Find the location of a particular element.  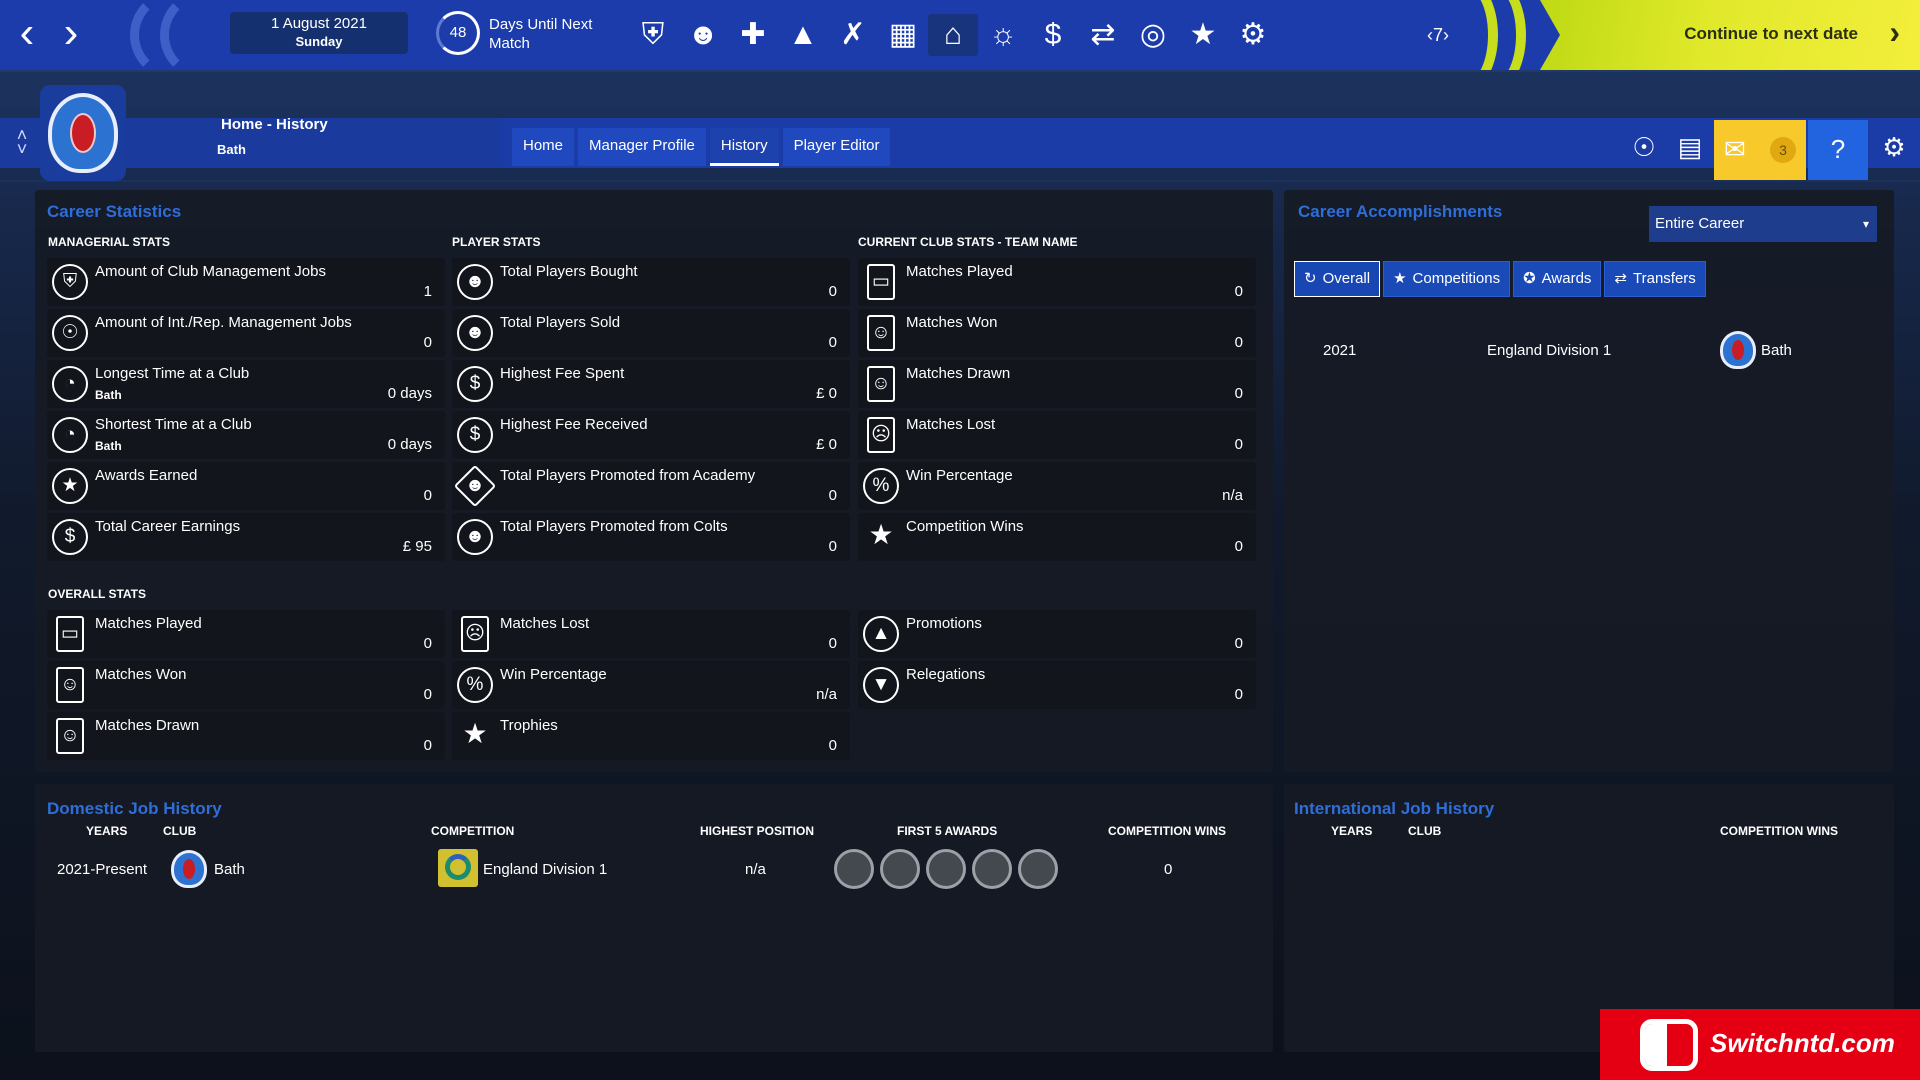

settings-group-icon: ⚙ is located at coordinates (1253, 35).